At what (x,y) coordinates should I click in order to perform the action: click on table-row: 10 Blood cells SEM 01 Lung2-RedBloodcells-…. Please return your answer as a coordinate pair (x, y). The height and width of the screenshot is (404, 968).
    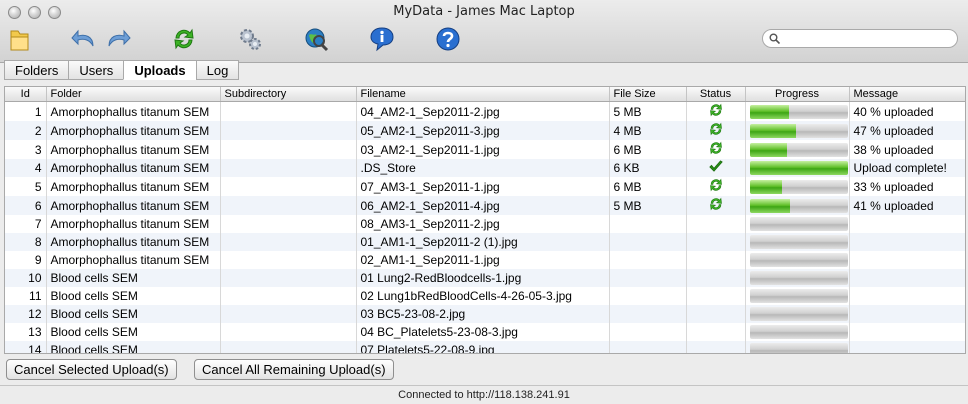
    Looking at the image, I should click on (485, 278).